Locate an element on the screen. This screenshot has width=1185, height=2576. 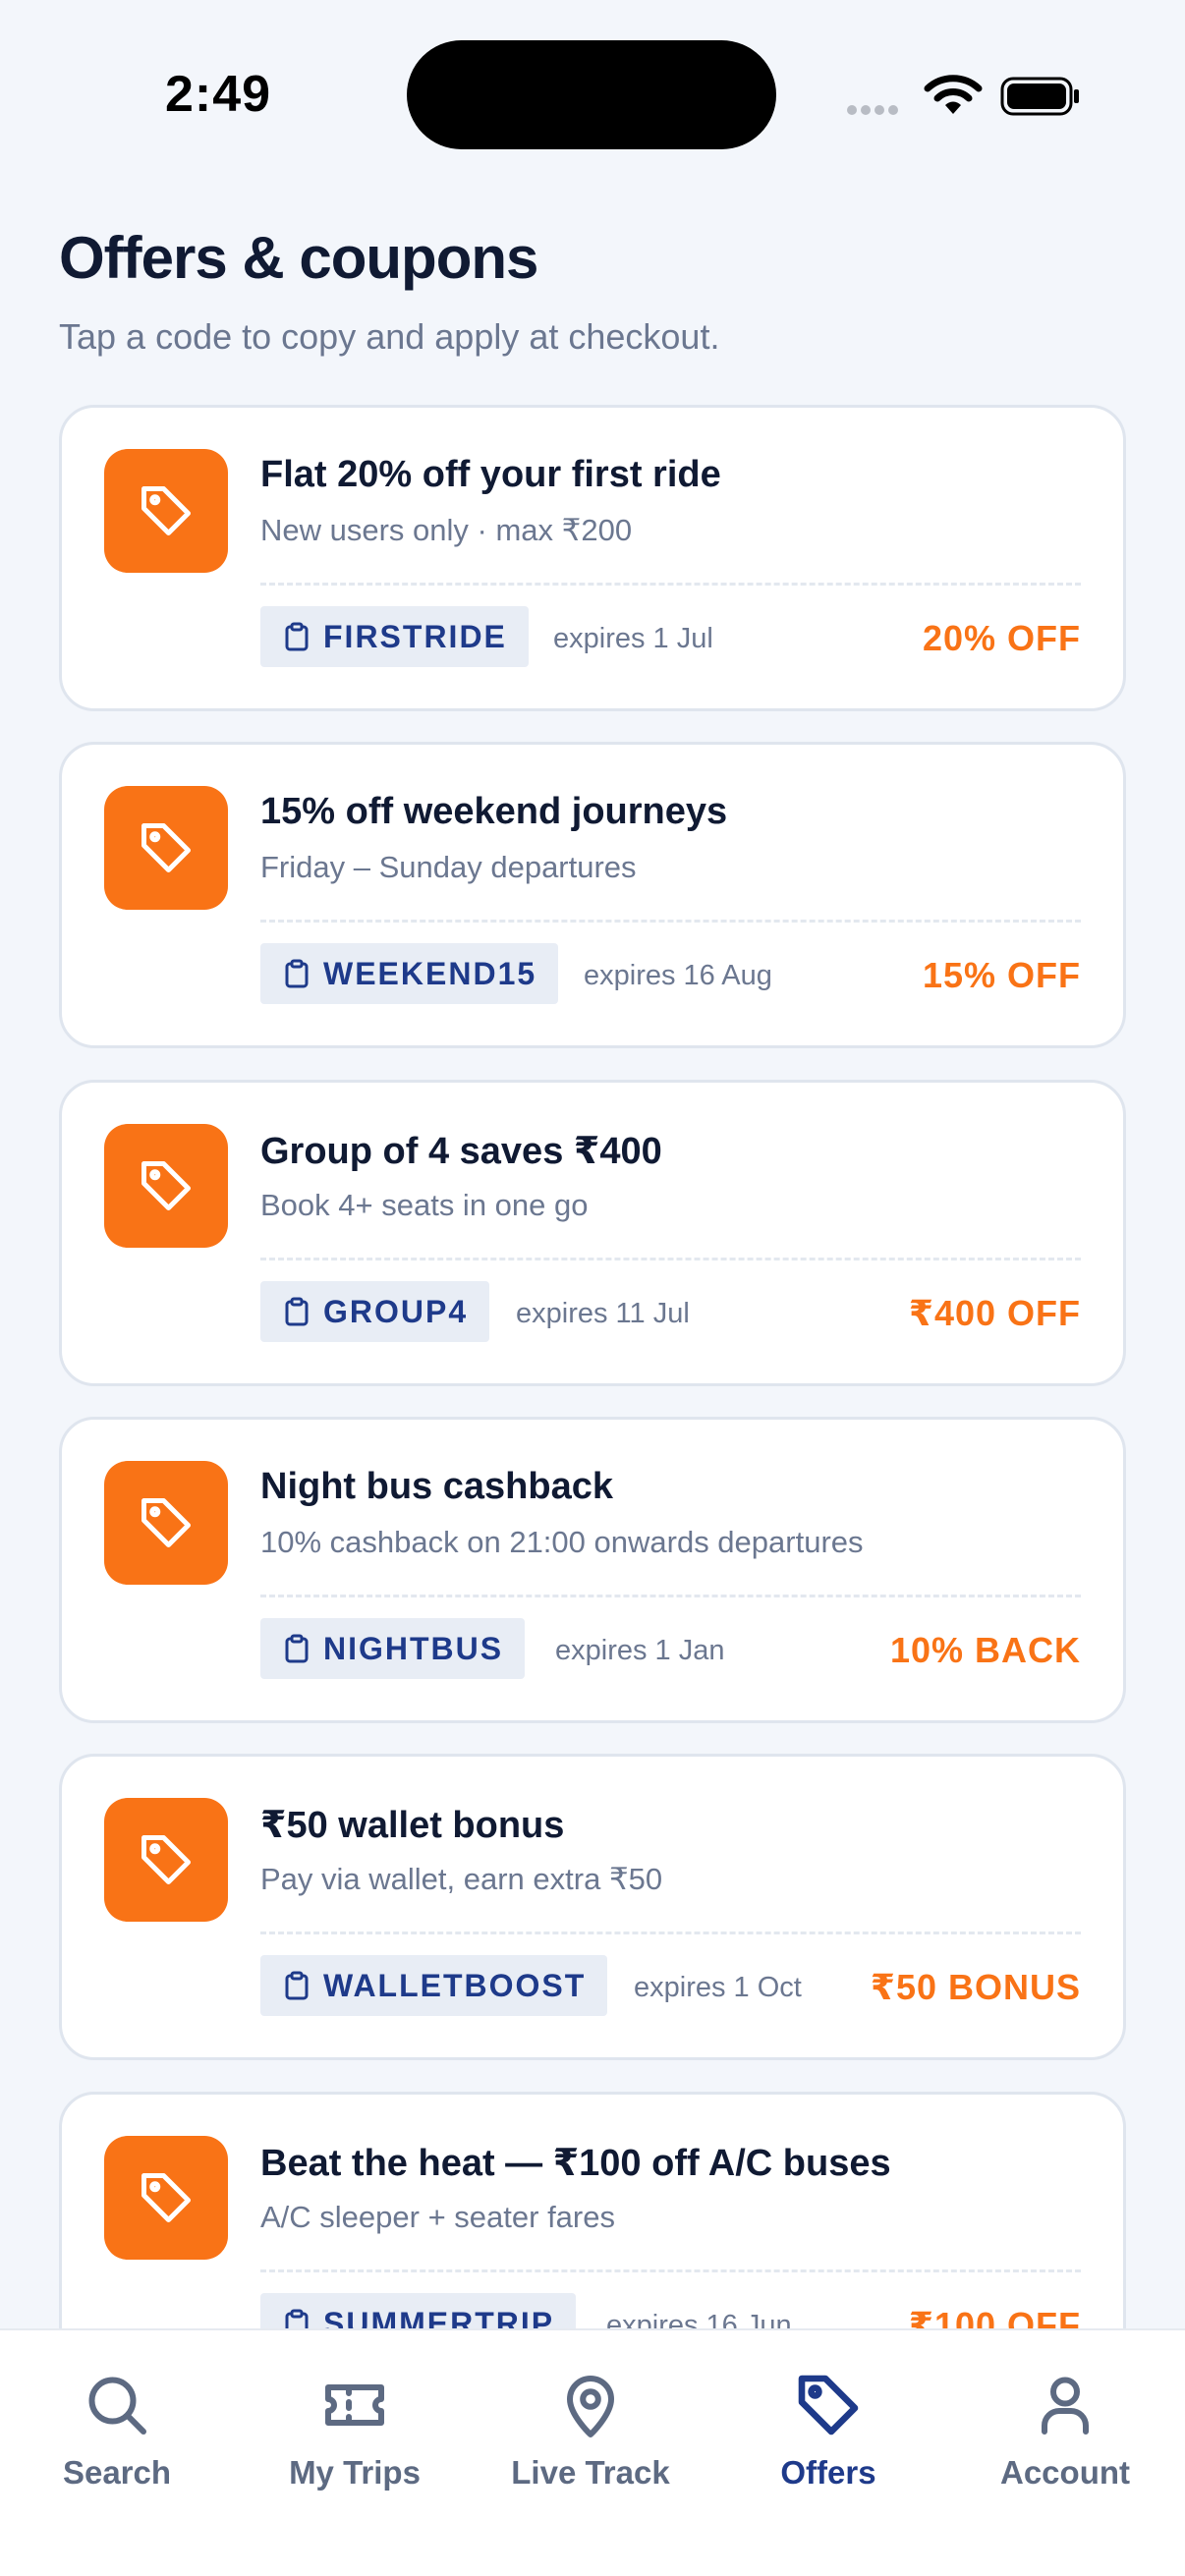
offer-expiry: expires 1 Oct is located at coordinates (718, 1987).